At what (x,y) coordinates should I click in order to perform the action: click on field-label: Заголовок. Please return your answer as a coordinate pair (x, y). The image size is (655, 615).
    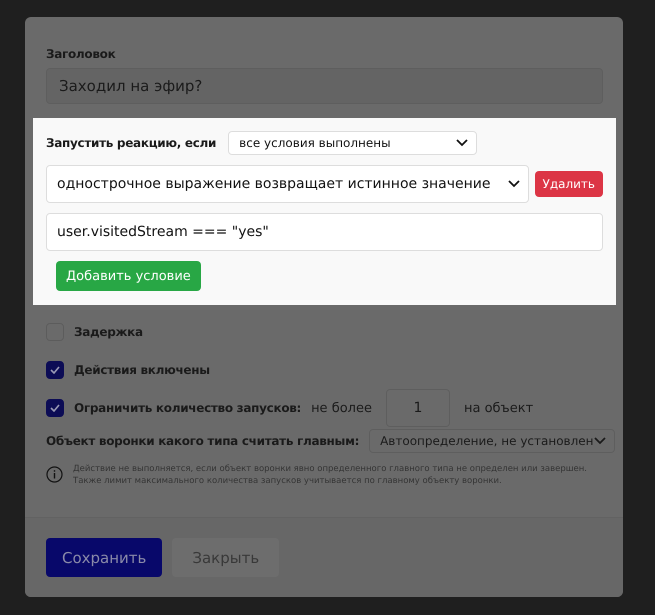
    Looking at the image, I should click on (81, 54).